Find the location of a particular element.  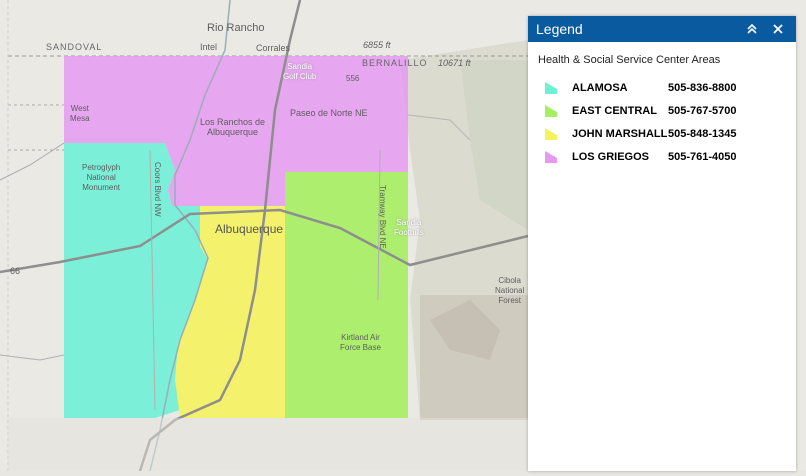

legend-item-phone: 505-848-1345 is located at coordinates (702, 133).